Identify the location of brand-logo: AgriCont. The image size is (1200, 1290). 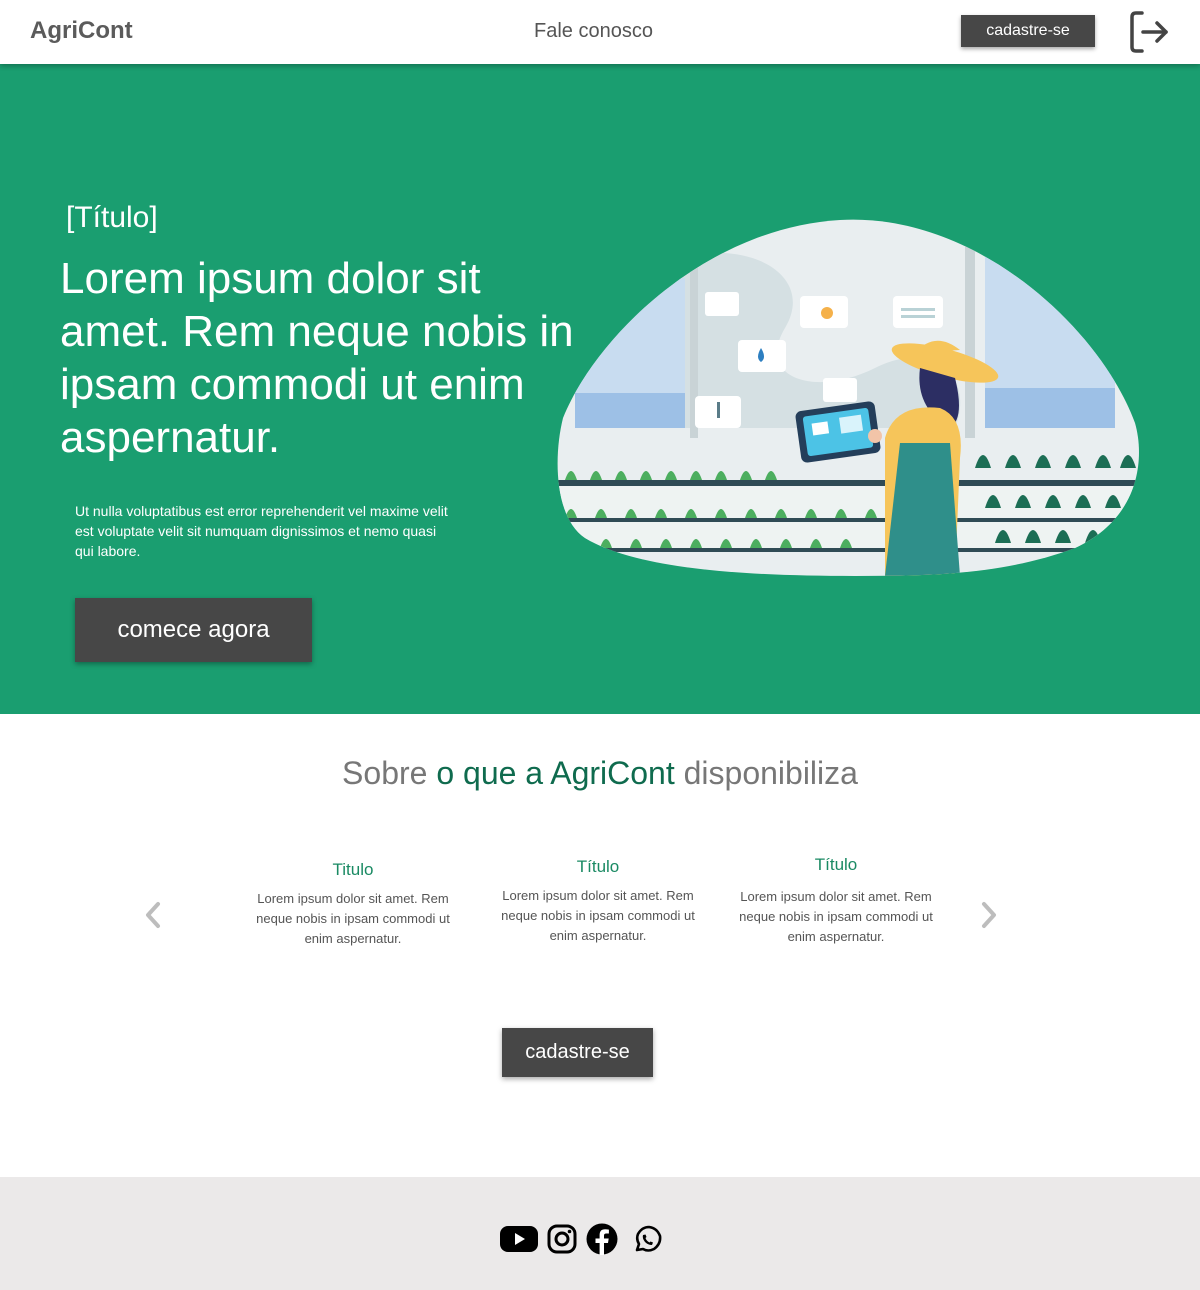
(81, 31).